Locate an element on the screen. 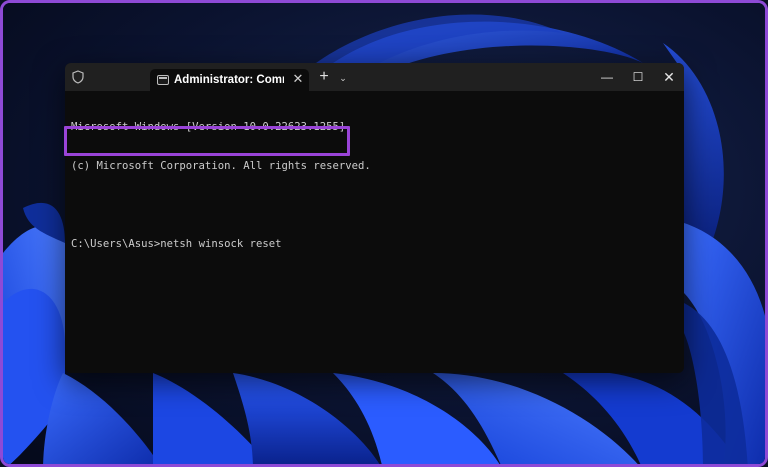 This screenshot has width=768, height=467. shield-icon is located at coordinates (78, 77).